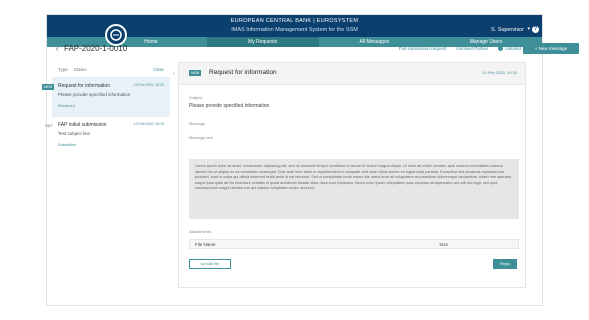  I want to click on collapse-icon: ›, so click(174, 74).